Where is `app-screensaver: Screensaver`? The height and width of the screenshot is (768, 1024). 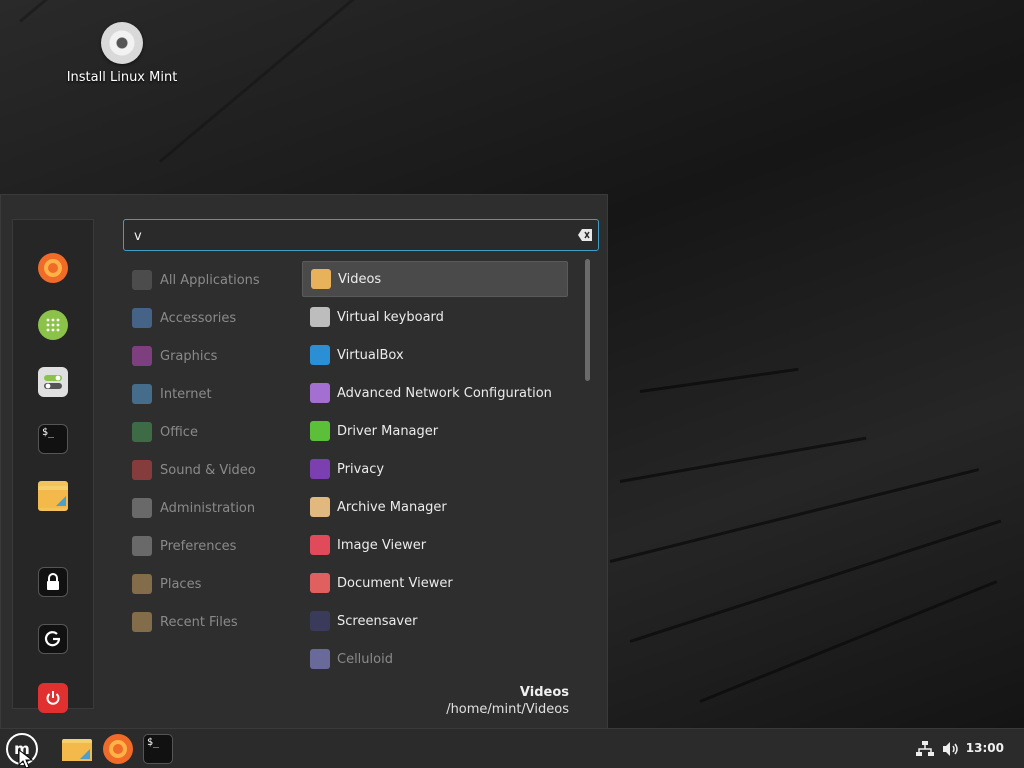 app-screensaver: Screensaver is located at coordinates (435, 621).